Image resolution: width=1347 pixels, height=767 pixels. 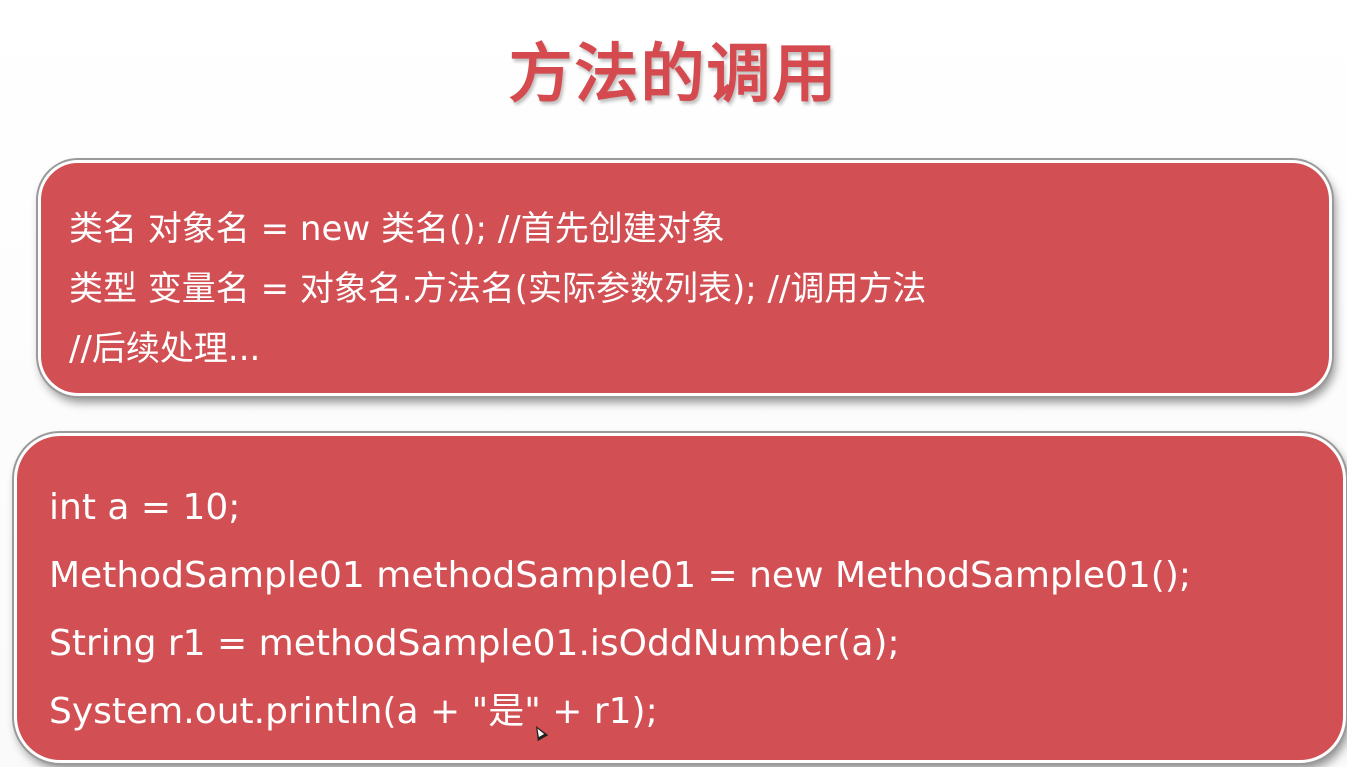 What do you see at coordinates (673, 75) in the screenshot?
I see `slide-title: 方法的调用` at bounding box center [673, 75].